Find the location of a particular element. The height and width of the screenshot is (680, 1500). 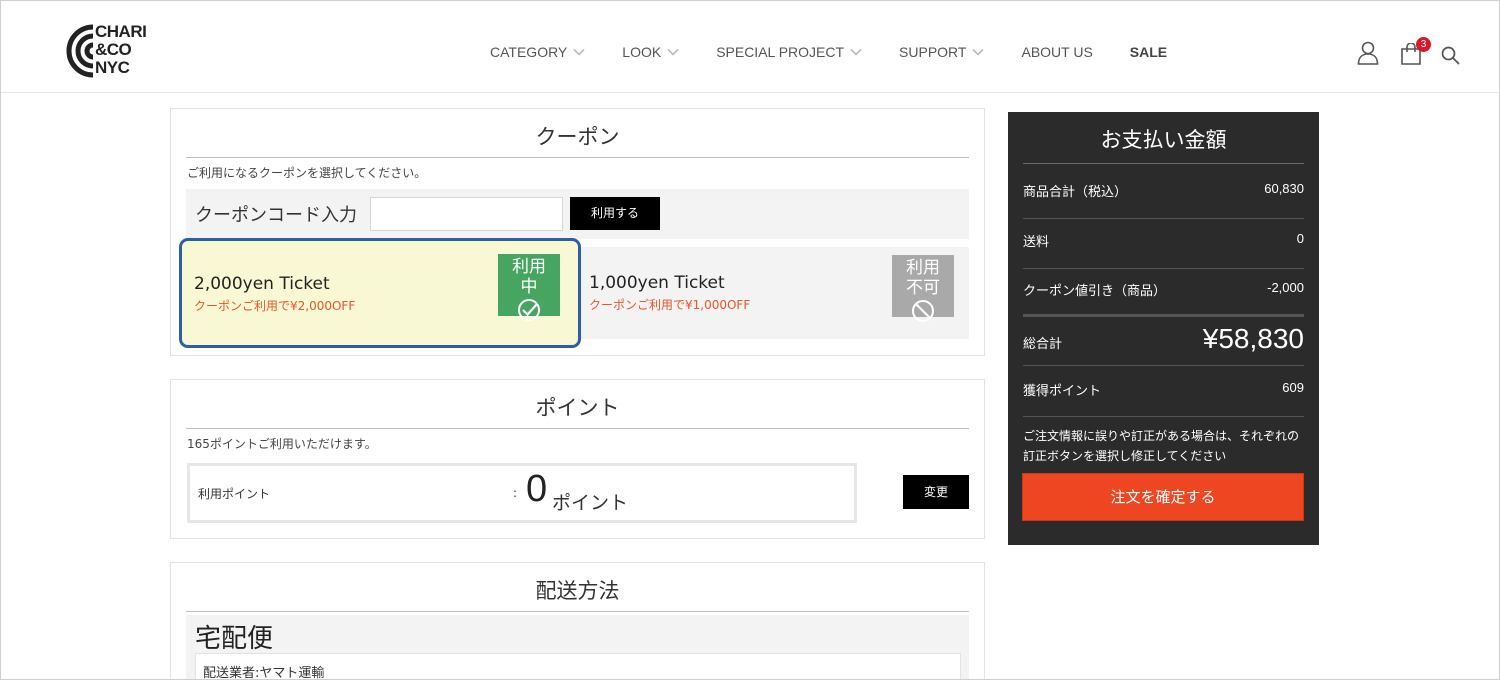

badge-line-2: 中 is located at coordinates (529, 287).